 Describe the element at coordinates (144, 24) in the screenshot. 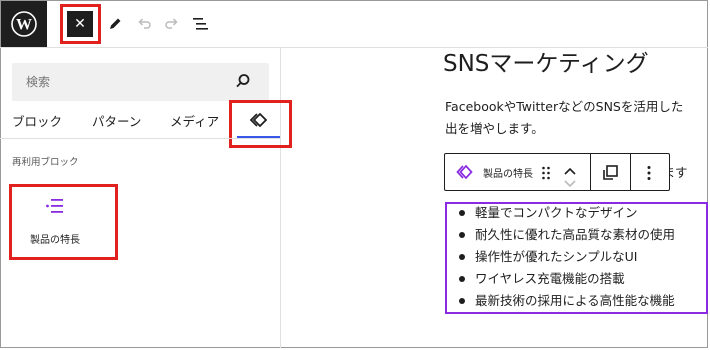

I see `undo-icon` at that location.